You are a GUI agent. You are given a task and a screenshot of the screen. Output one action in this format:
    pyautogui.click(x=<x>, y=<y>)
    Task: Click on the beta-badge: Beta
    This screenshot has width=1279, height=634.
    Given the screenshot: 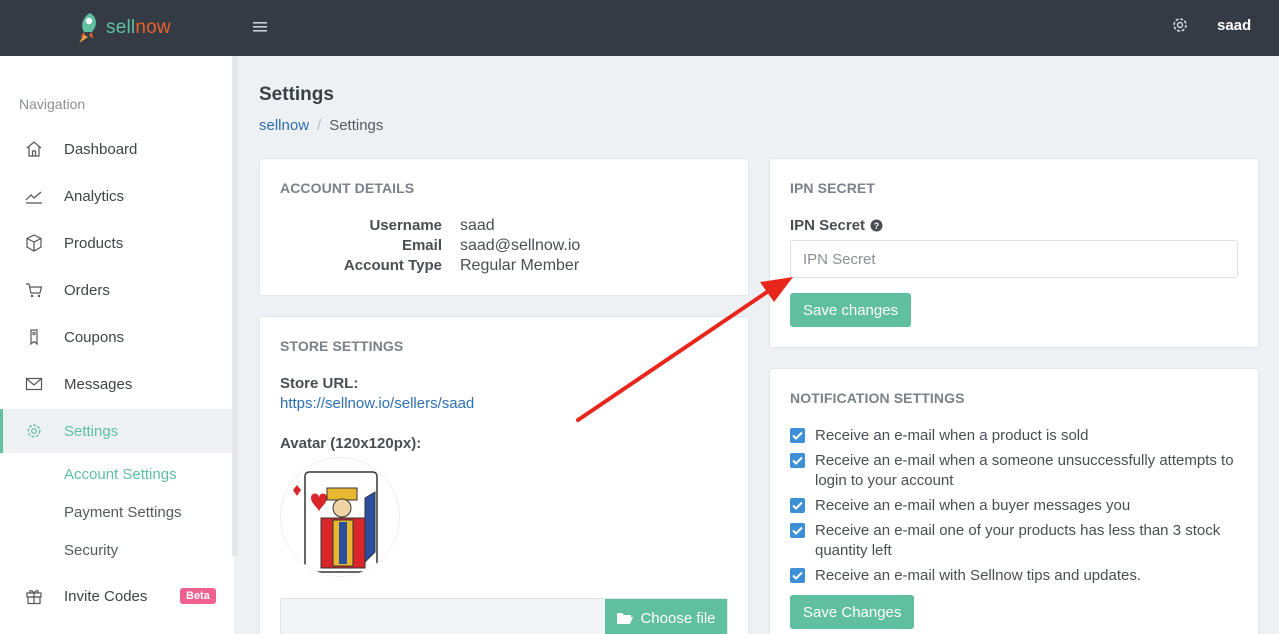 What is the action you would take?
    pyautogui.click(x=198, y=596)
    